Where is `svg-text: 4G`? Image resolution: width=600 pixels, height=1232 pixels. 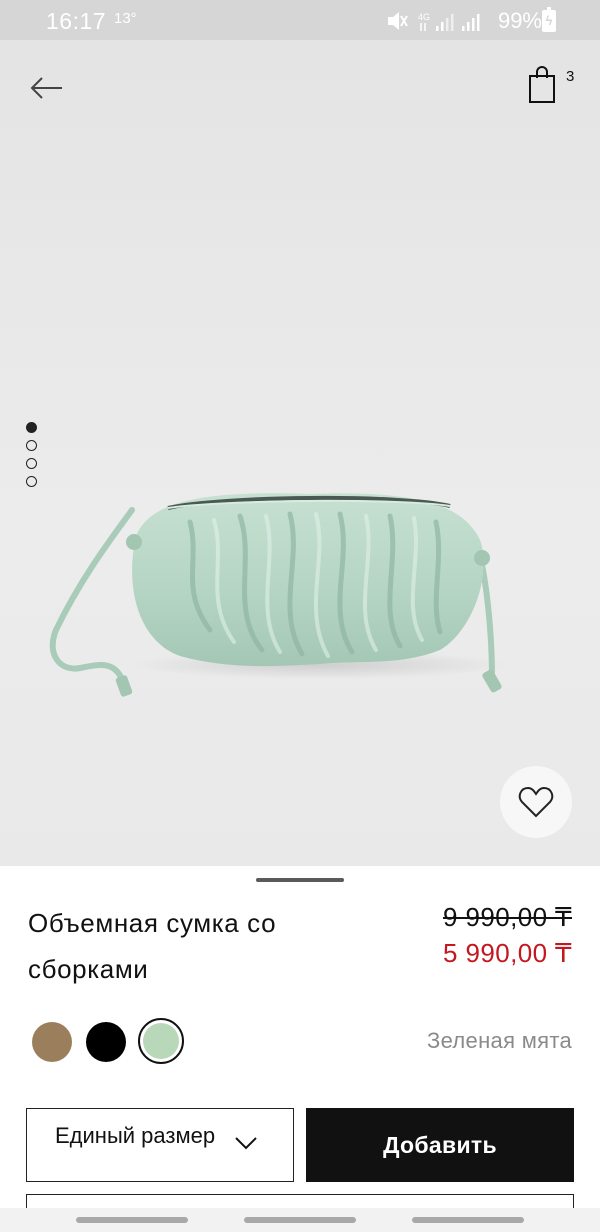
svg-text: 4G is located at coordinates (424, 17).